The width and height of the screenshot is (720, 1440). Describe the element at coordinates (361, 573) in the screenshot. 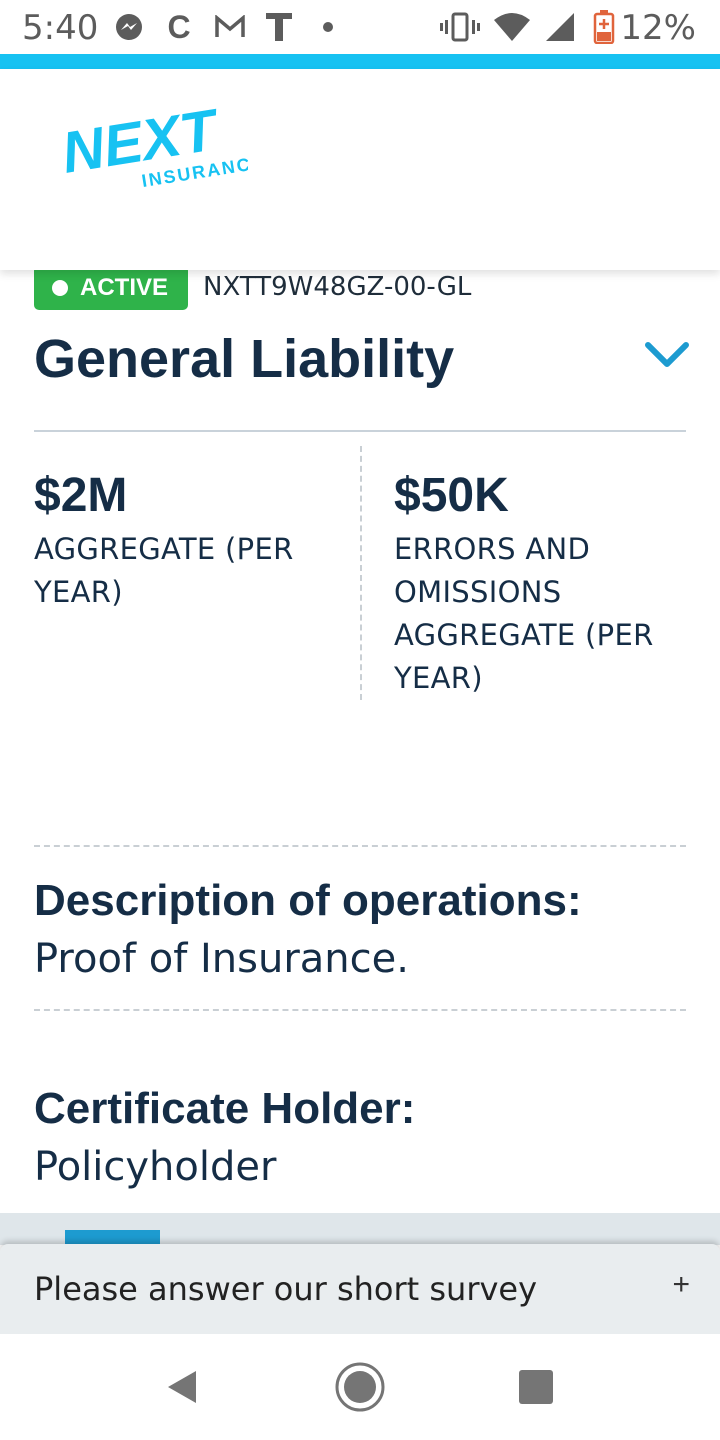

I see `metrics-divider` at that location.